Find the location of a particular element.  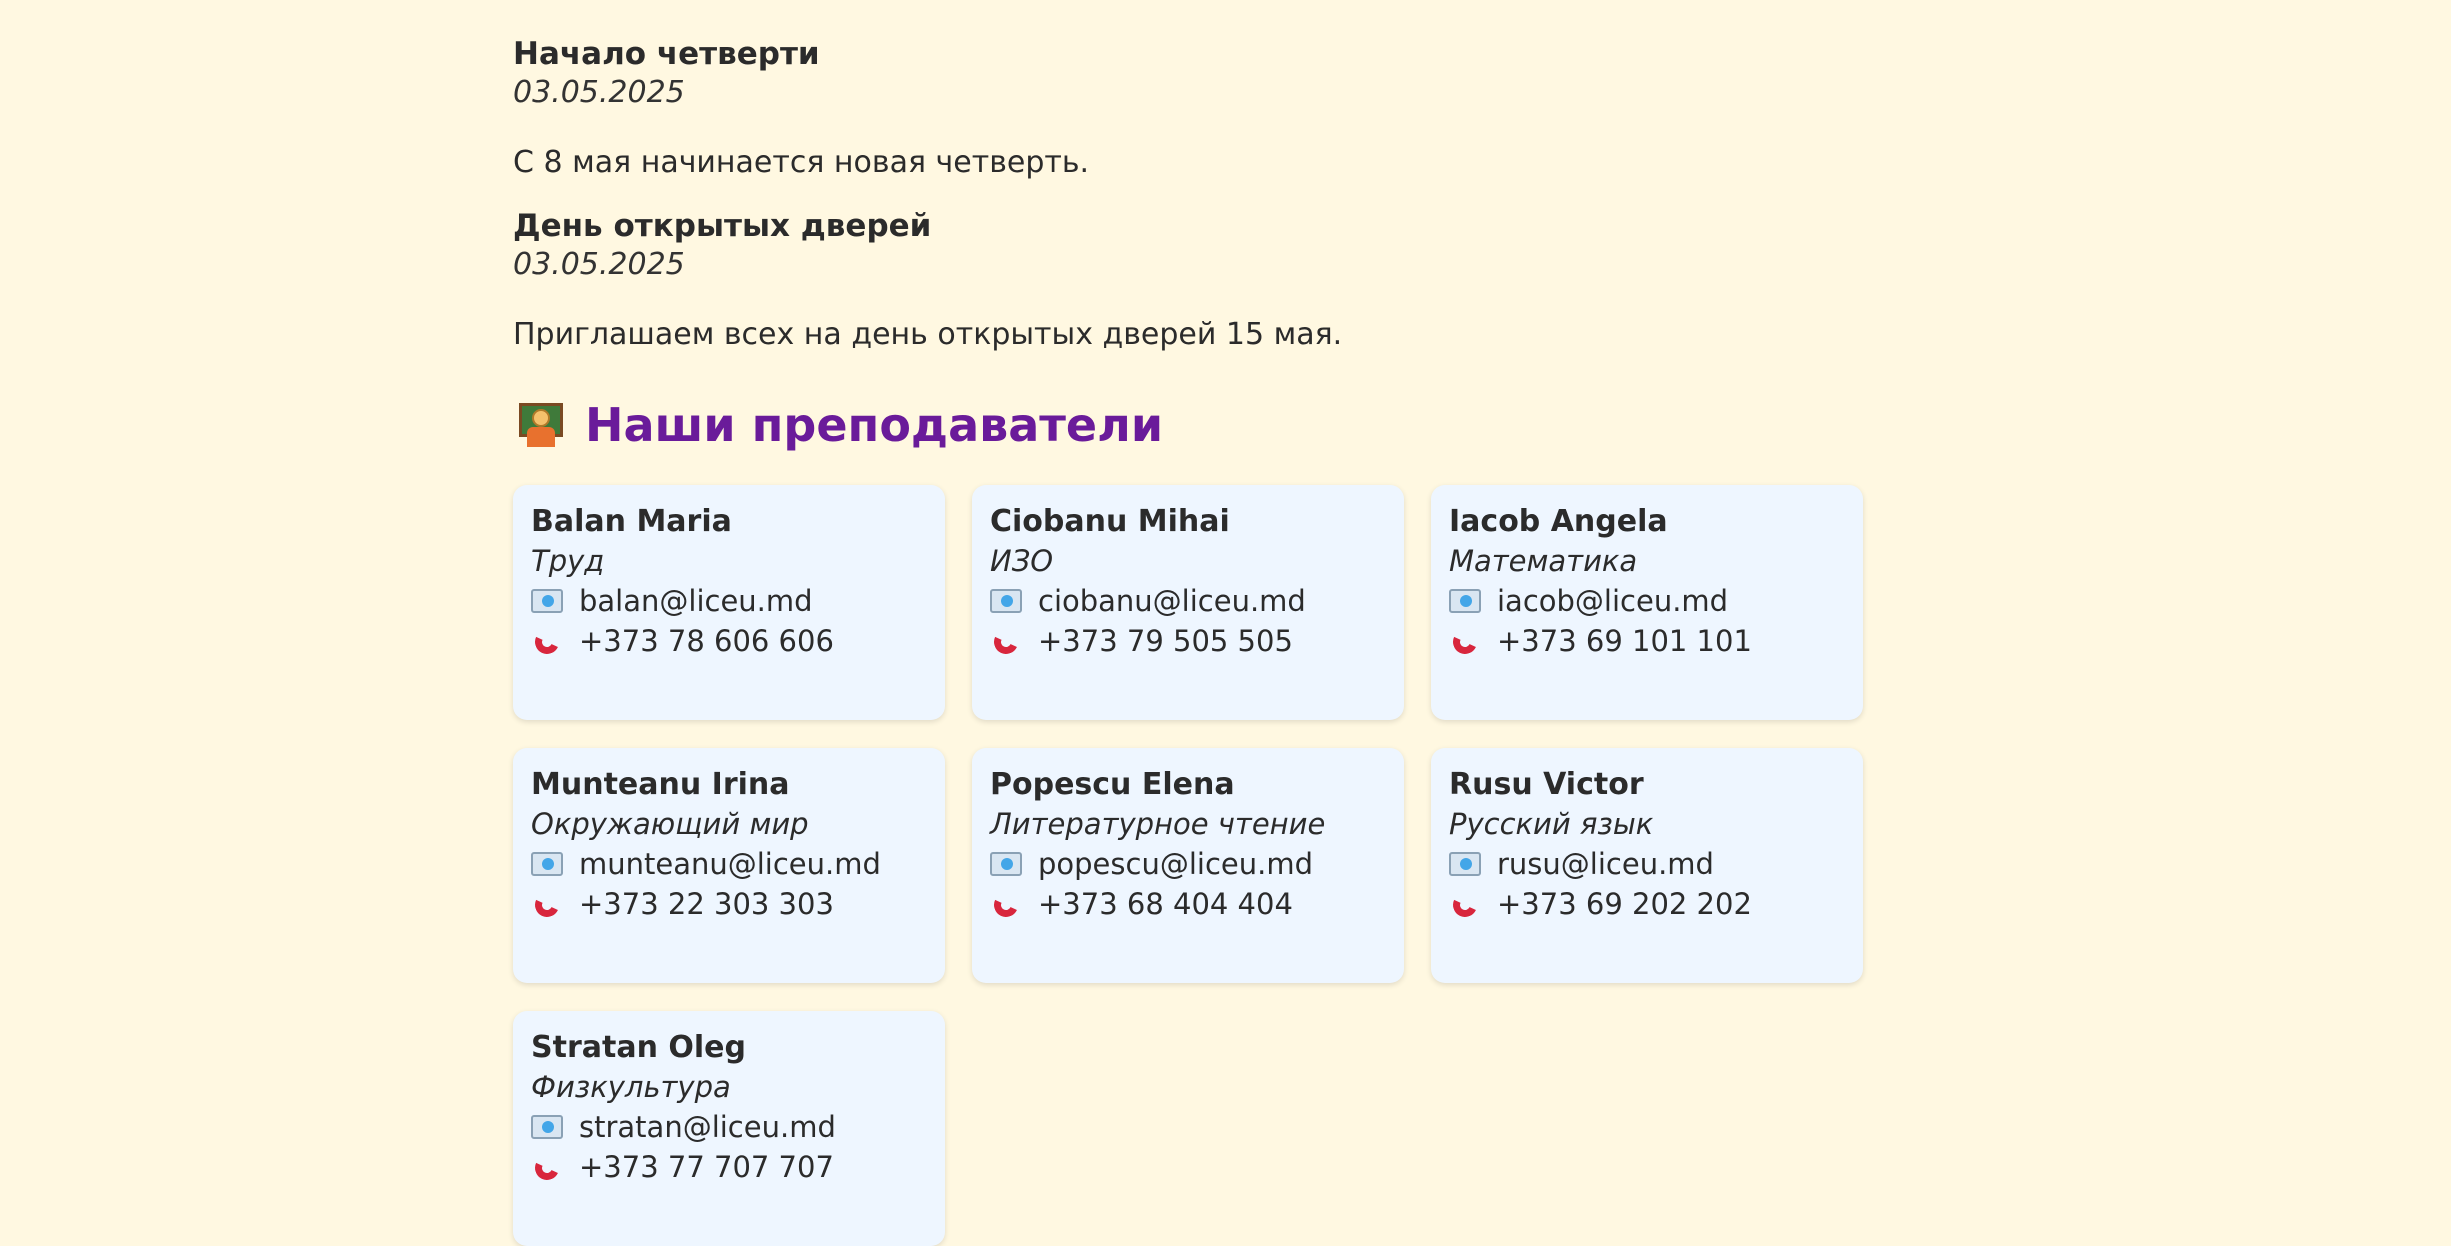

teachers-heading: Наши преподаватели is located at coordinates (1203, 425).